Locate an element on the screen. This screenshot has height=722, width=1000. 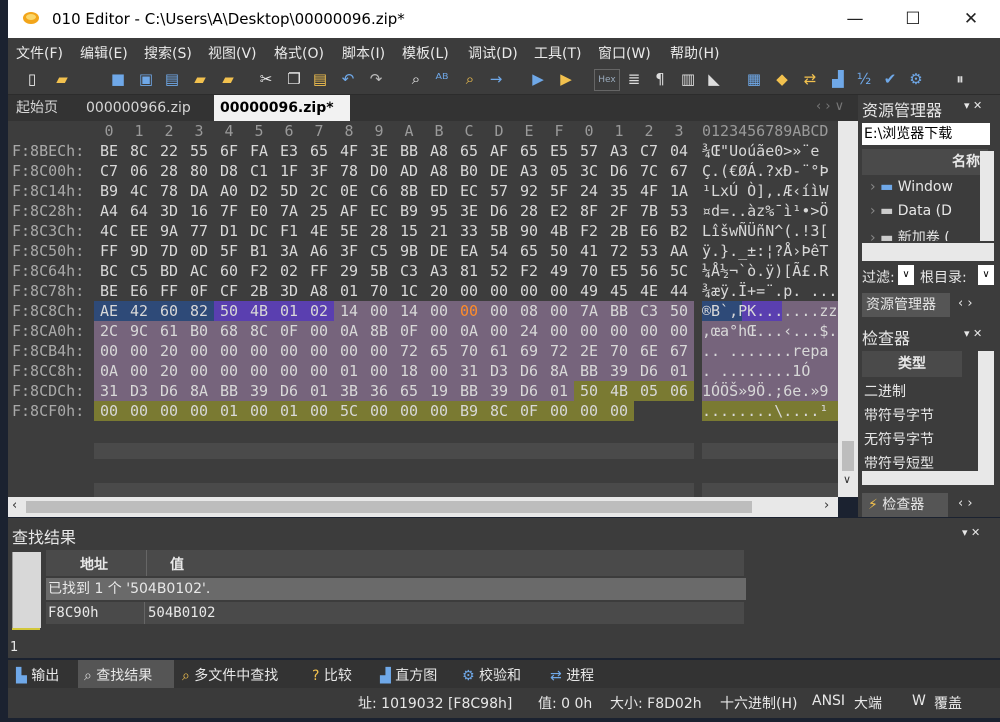
hex-byte: 4C is located at coordinates (139, 191).